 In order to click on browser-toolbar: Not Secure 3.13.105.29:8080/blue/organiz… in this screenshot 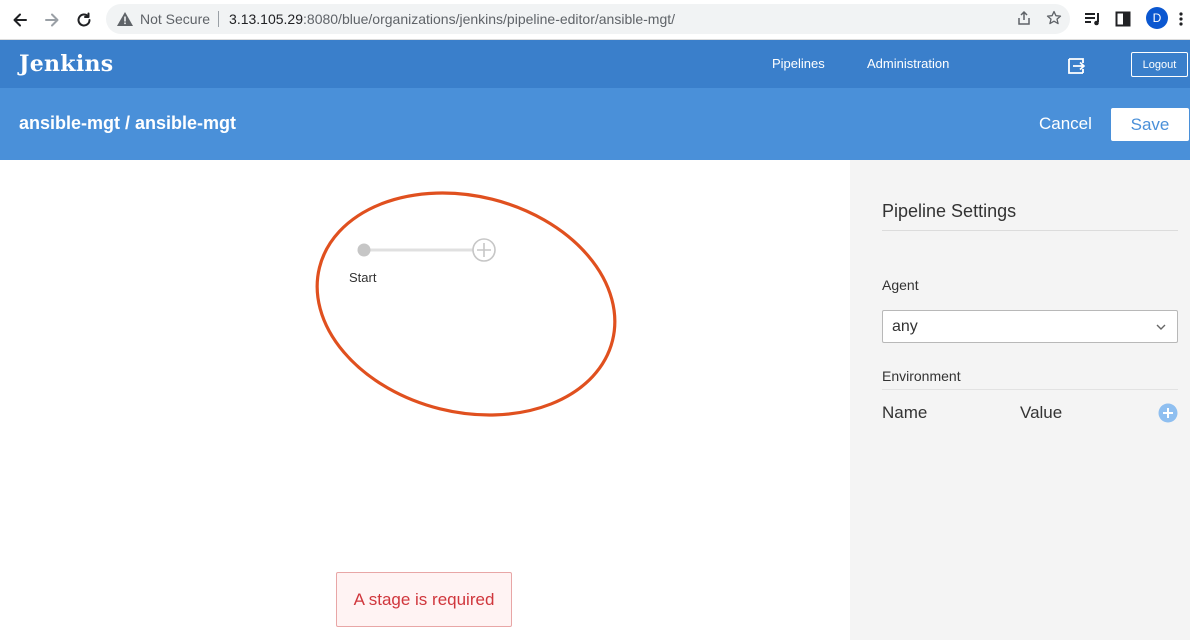, I will do `click(595, 20)`.